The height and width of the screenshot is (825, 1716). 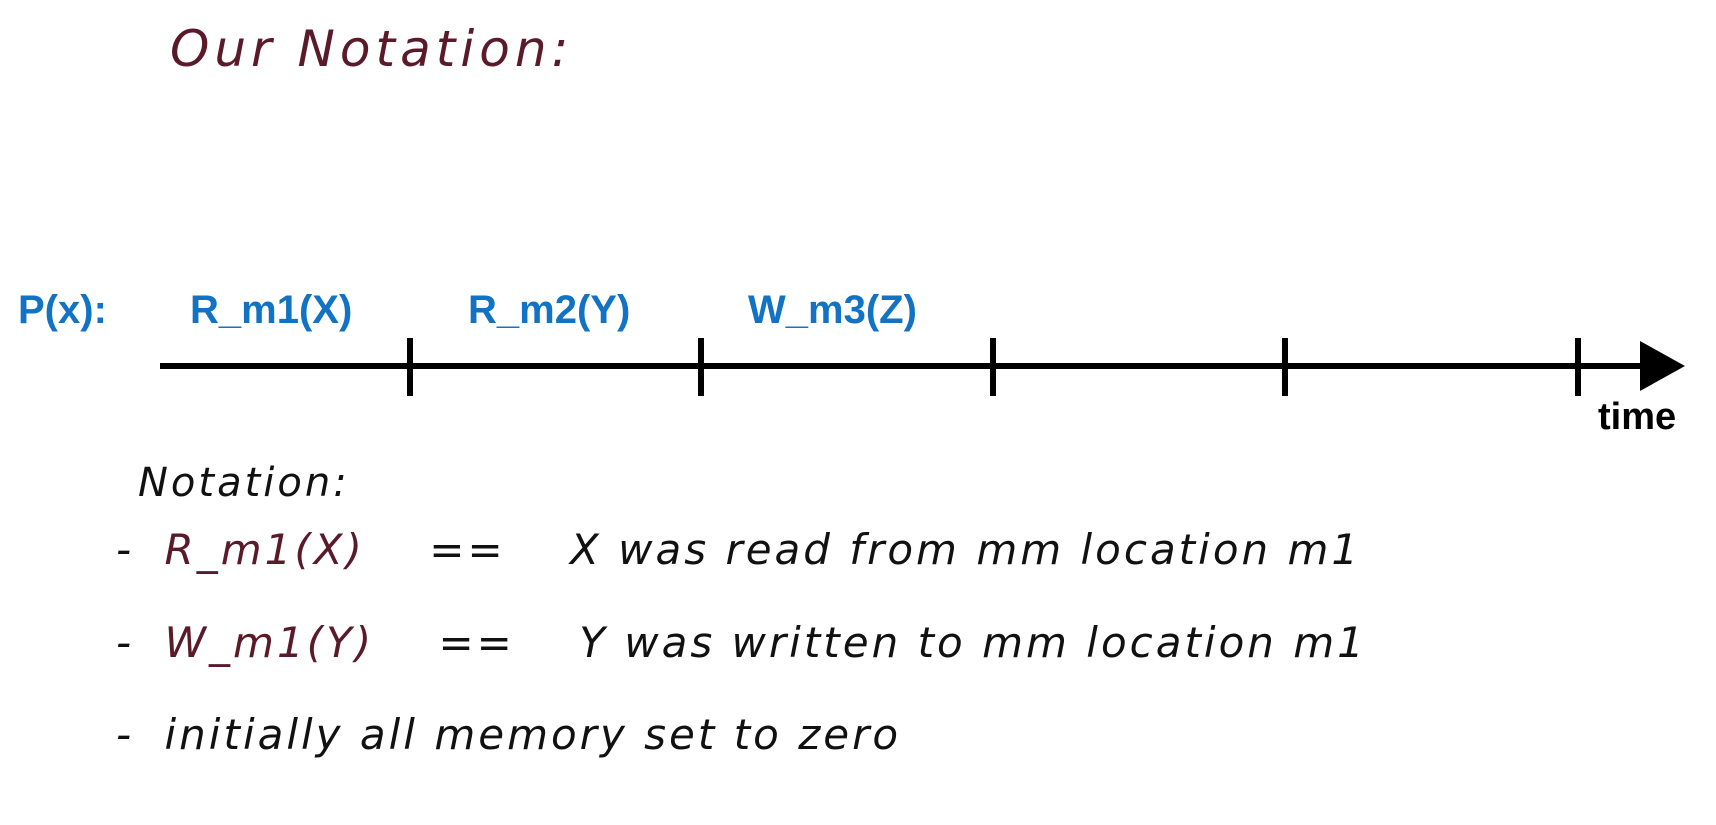 I want to click on note-text: Y was written to mm location m1, so click(x=973, y=642).